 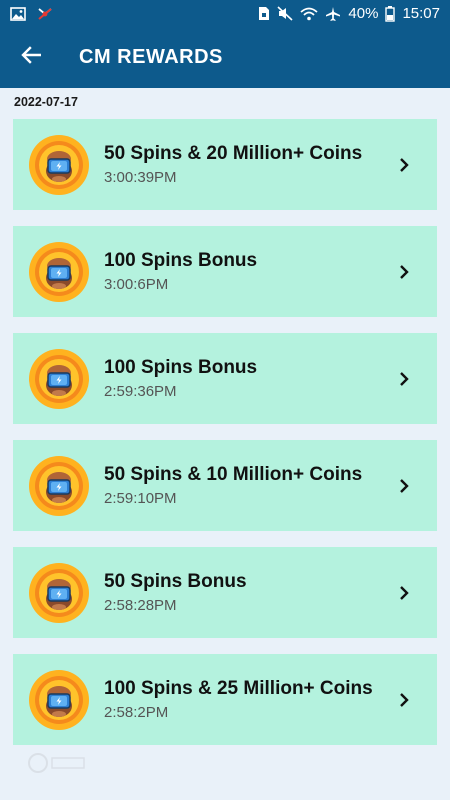 What do you see at coordinates (285, 13) in the screenshot?
I see `mute-icon` at bounding box center [285, 13].